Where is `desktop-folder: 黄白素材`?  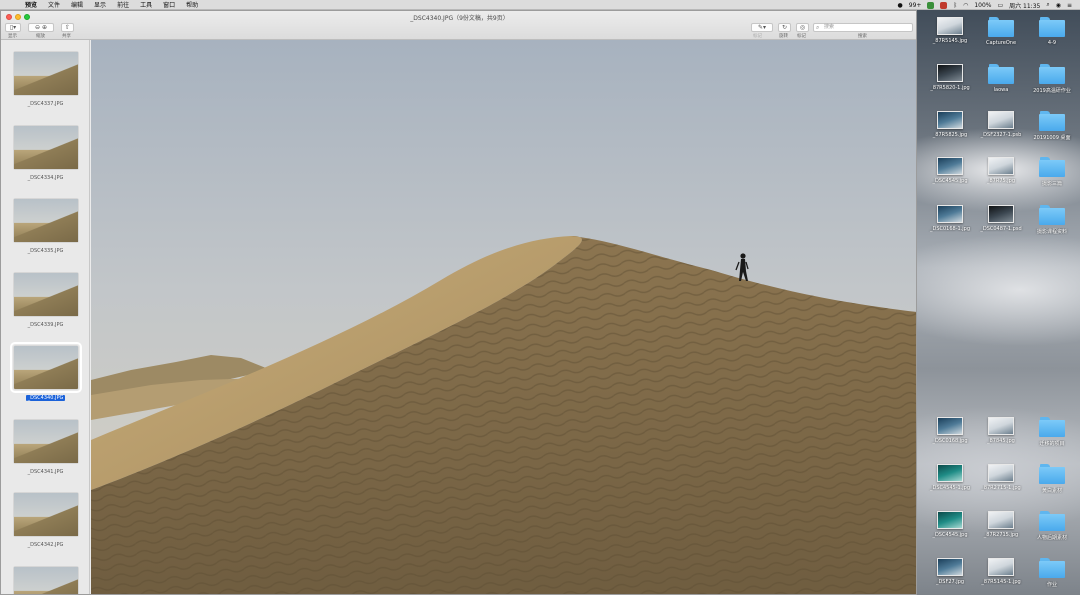 desktop-folder: 黄白素材 is located at coordinates (1051, 479).